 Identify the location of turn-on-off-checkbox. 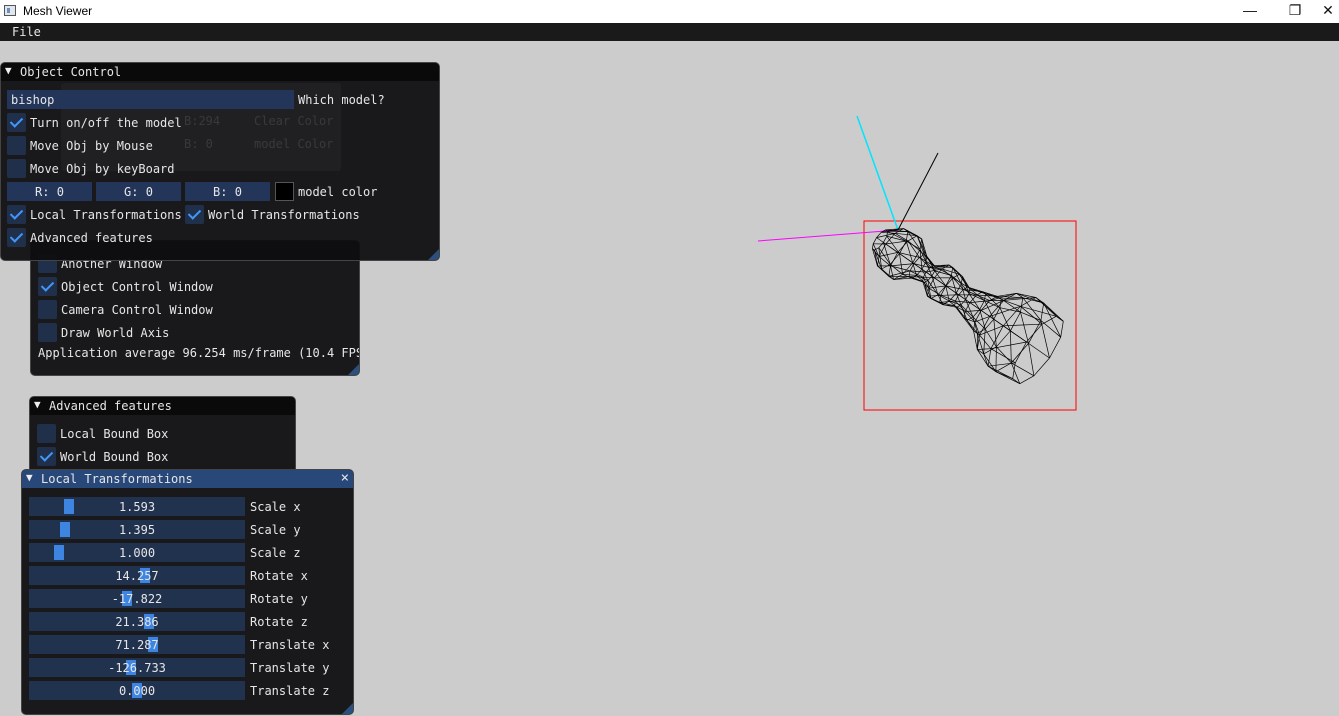
(16, 122).